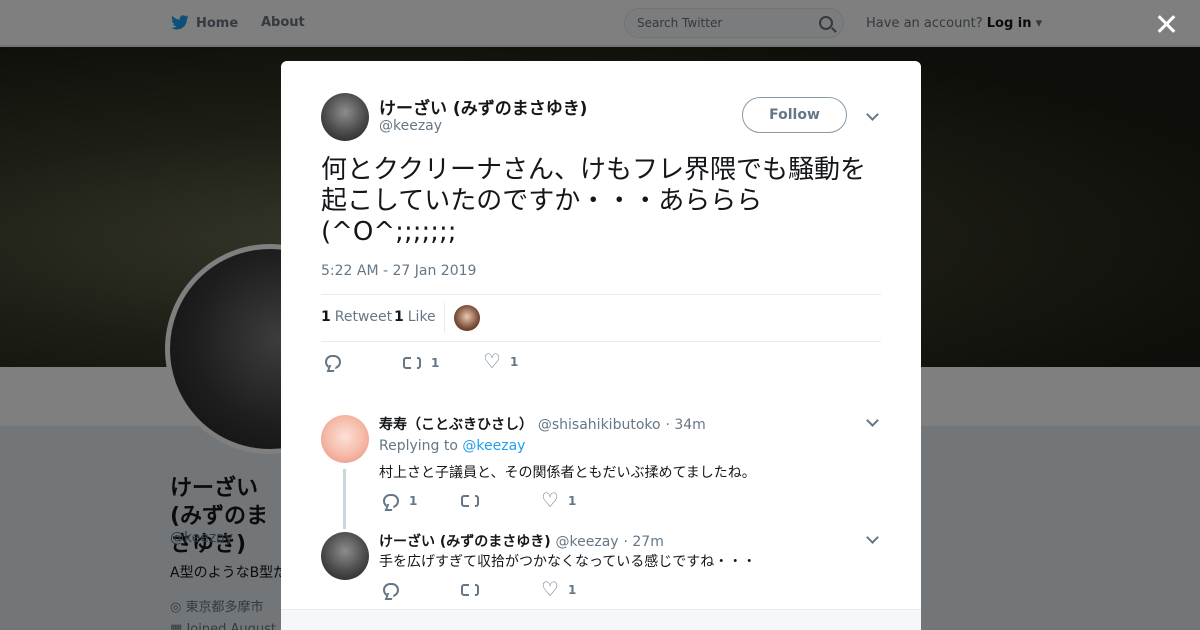 The width and height of the screenshot is (1200, 630). I want to click on retweet-action-count: 1, so click(435, 363).